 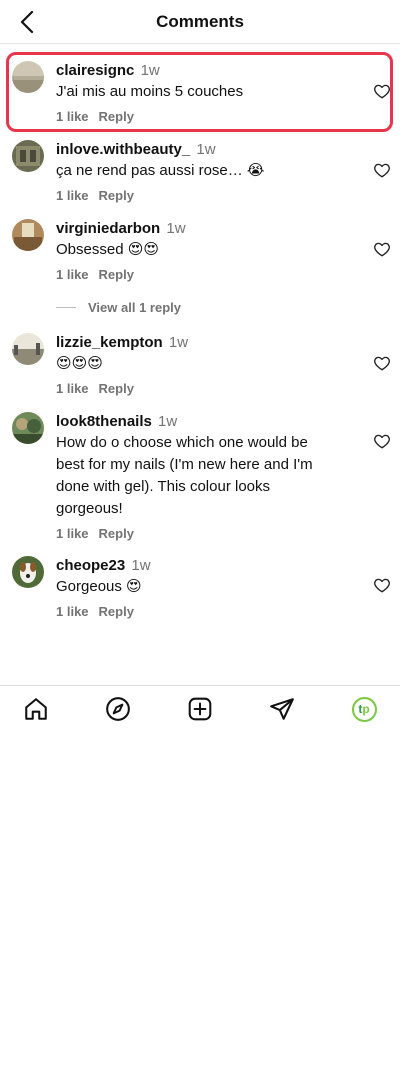 I want to click on comment-text: J'ai mis au moins 5 couches, so click(x=150, y=91).